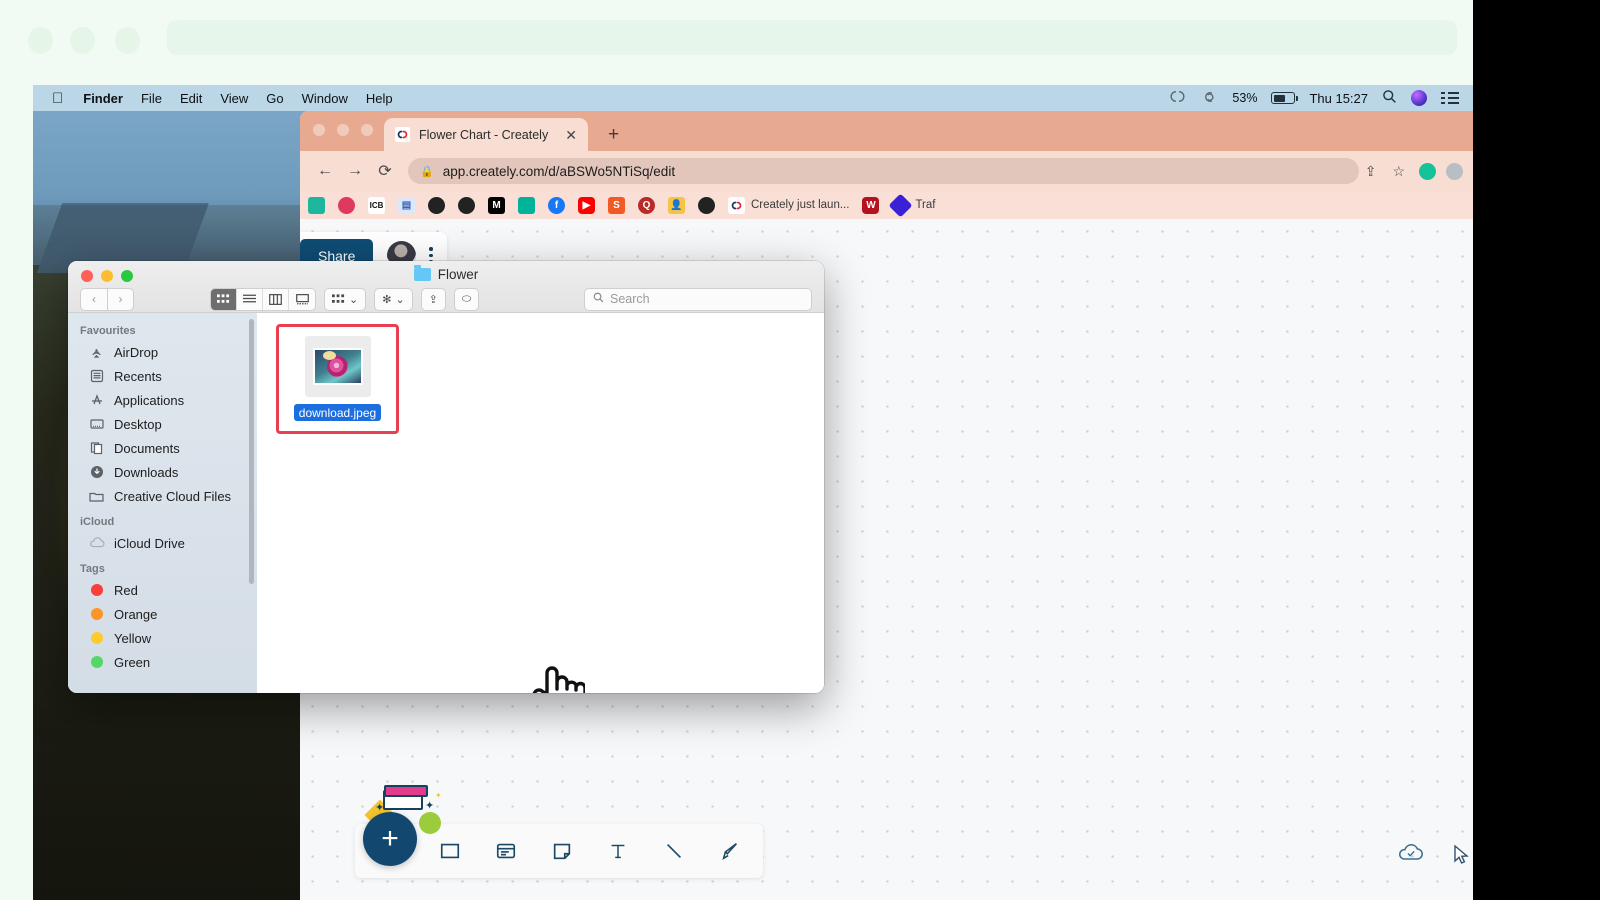 The image size is (1600, 900). I want to click on sidebar-item-icloud-drive: iCloud Drive, so click(162, 543).